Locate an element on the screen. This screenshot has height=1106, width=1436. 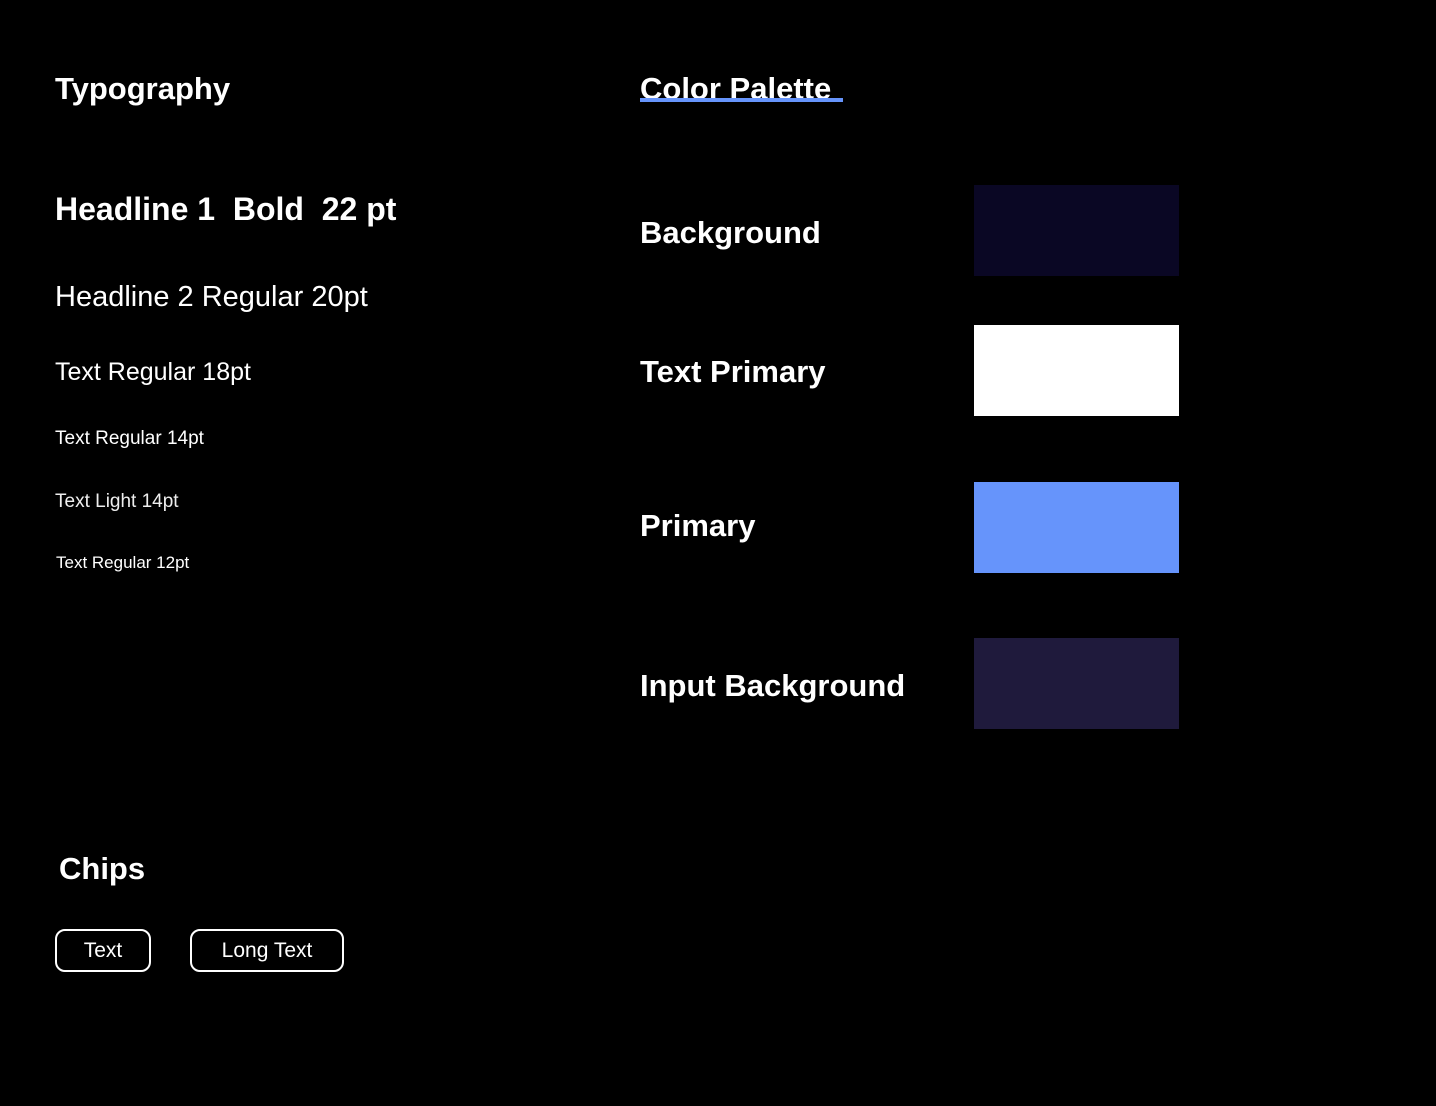
swatch-label-text-primary: Text Primary is located at coordinates (733, 371).